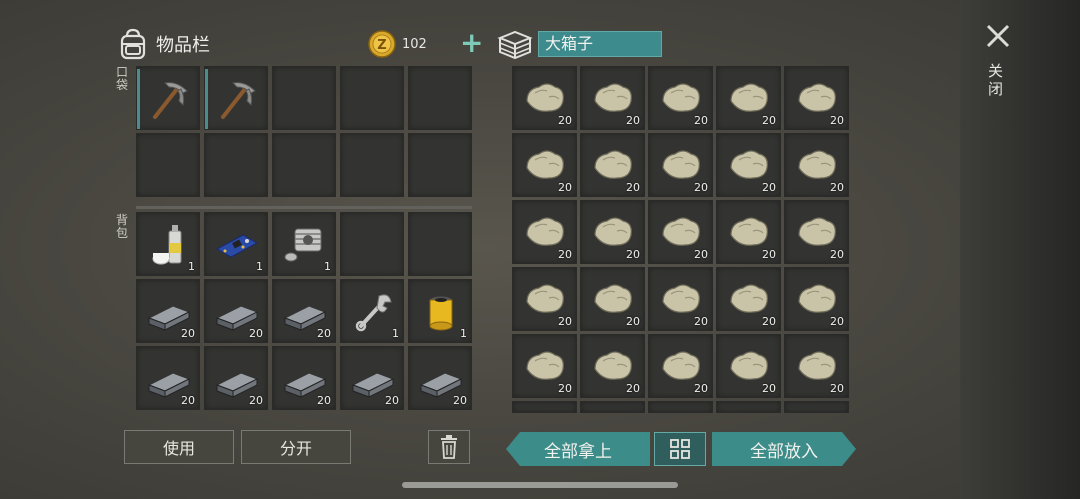 Image resolution: width=1080 pixels, height=499 pixels. I want to click on container-header: 大箱子, so click(579, 44).